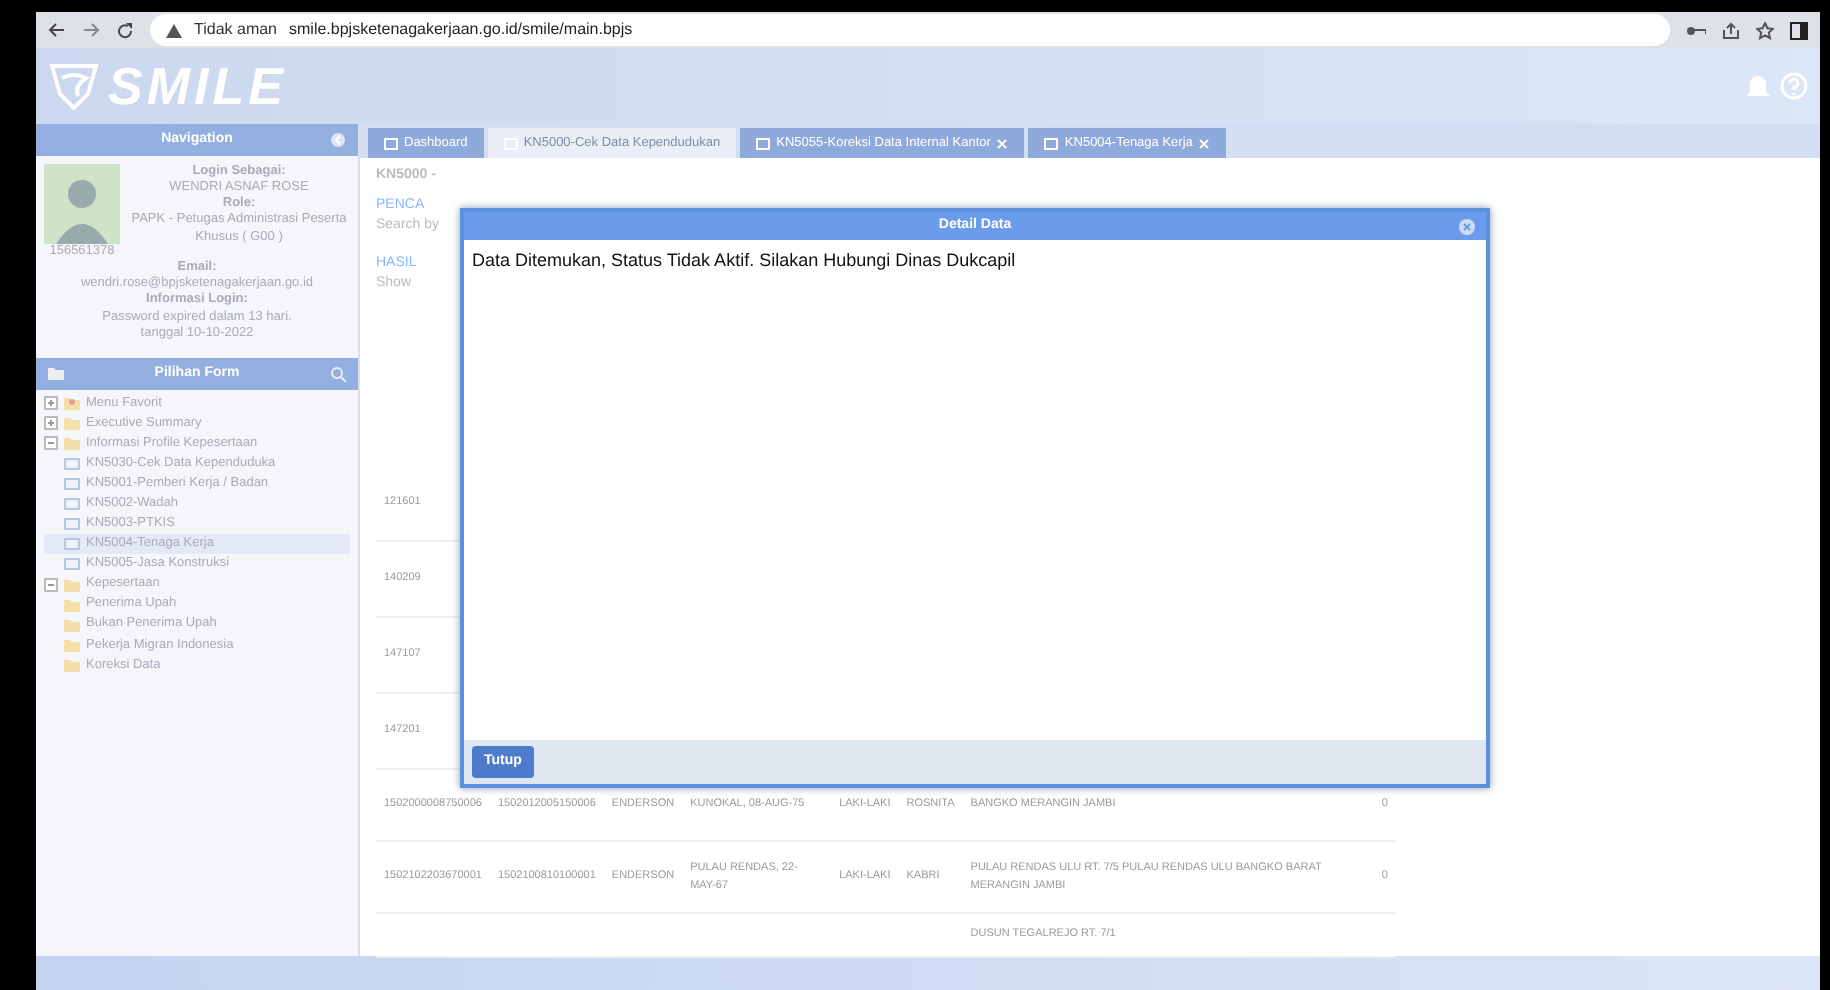 This screenshot has width=1830, height=990. What do you see at coordinates (338, 373) in the screenshot?
I see `search-icon` at bounding box center [338, 373].